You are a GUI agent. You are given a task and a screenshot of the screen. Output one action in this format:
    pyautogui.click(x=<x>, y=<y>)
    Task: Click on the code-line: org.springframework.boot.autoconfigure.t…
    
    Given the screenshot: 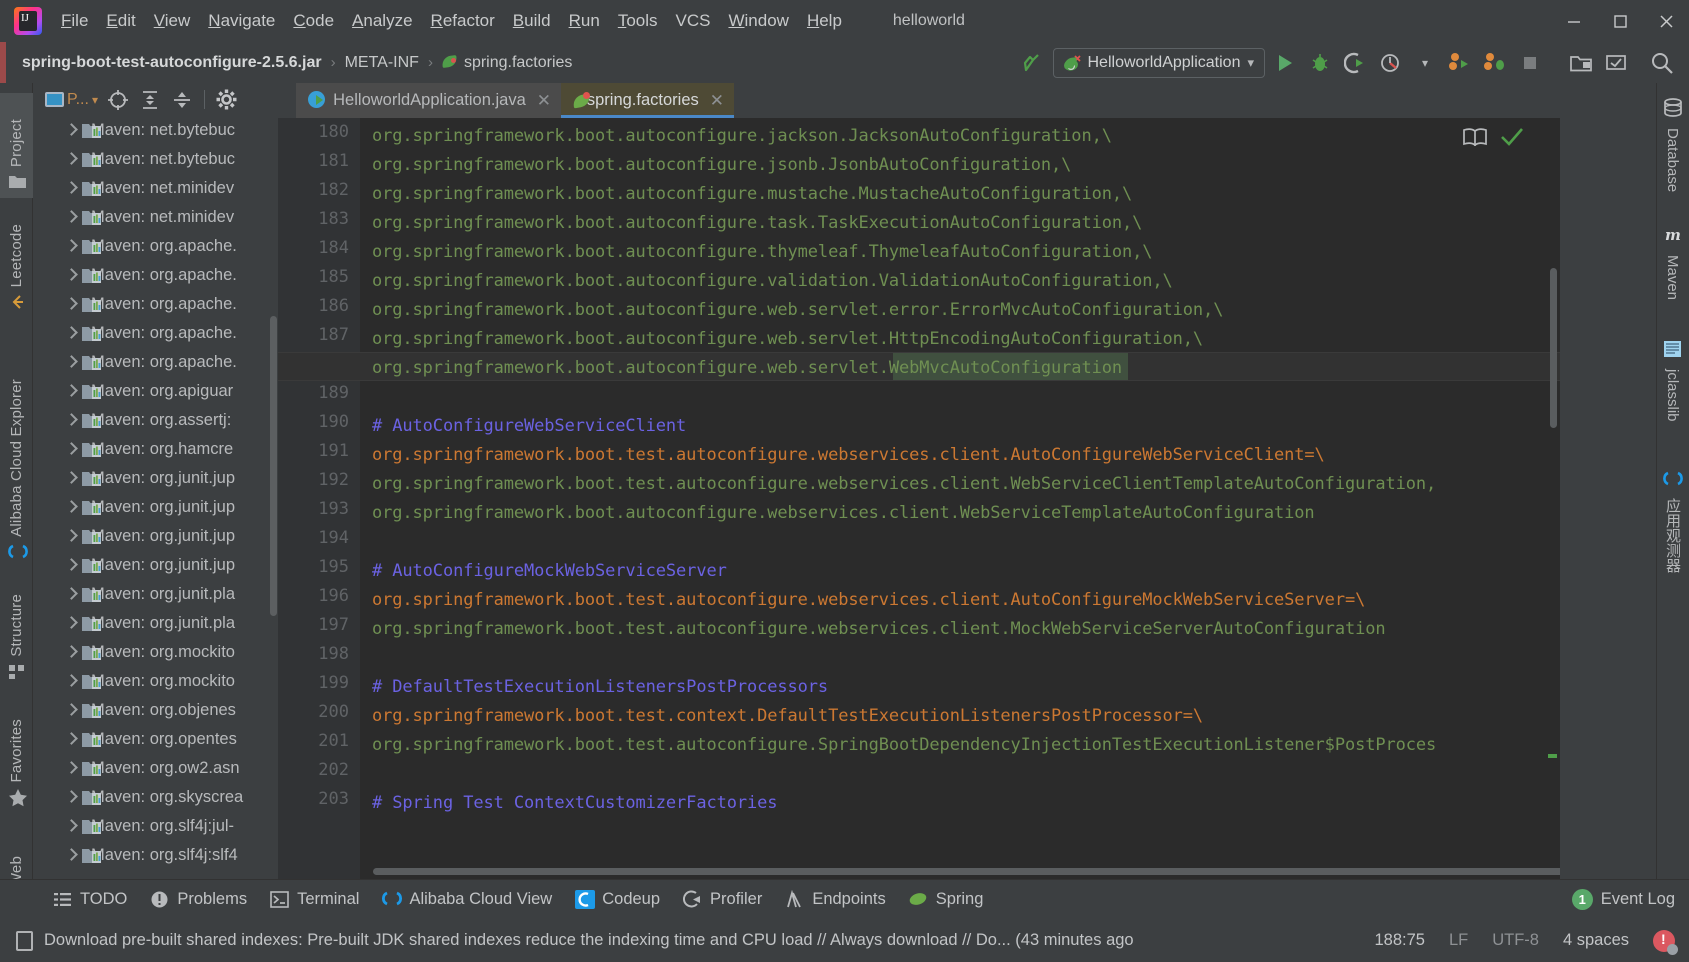 What is the action you would take?
    pyautogui.click(x=762, y=252)
    